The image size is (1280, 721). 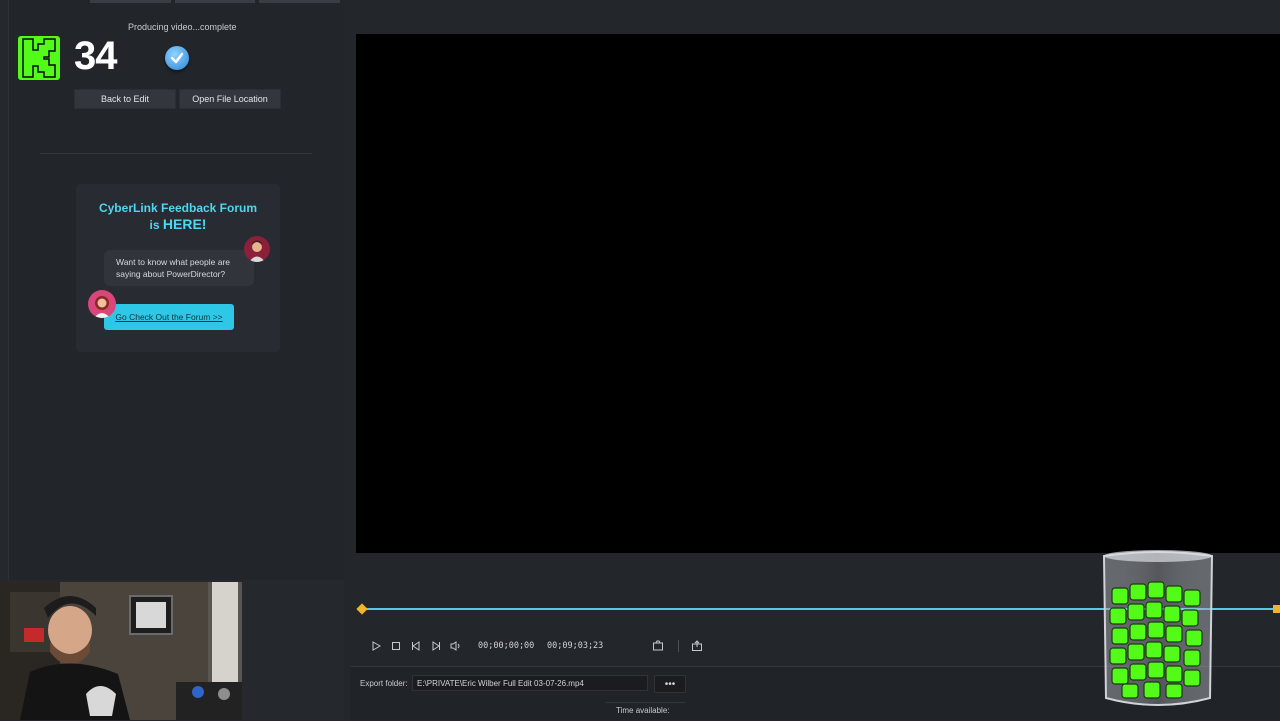 I want to click on previous-frame-icon, so click(x=416, y=646).